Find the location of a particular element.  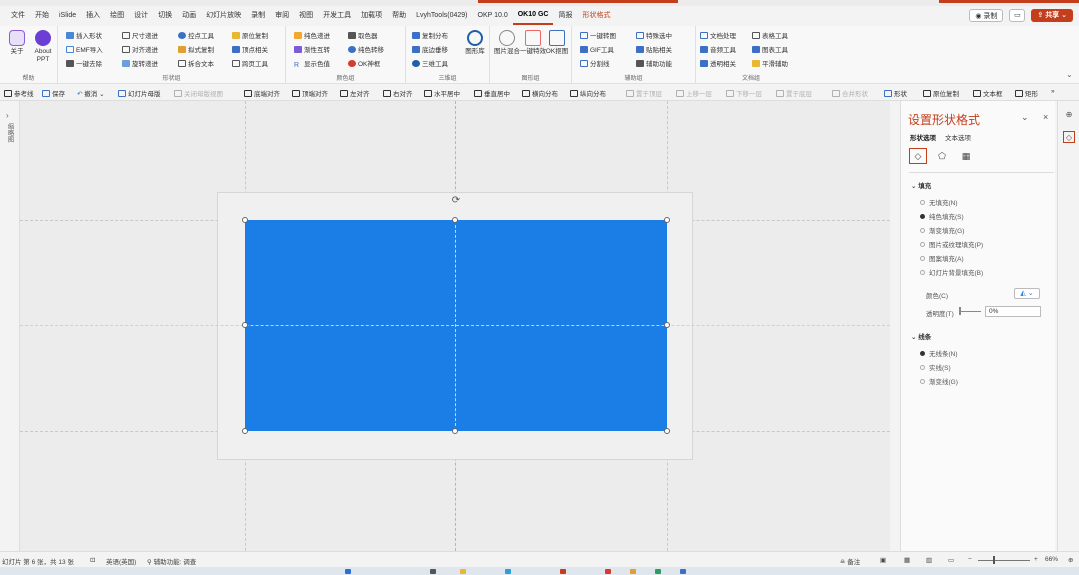

save-button: 保存 is located at coordinates (53, 93).